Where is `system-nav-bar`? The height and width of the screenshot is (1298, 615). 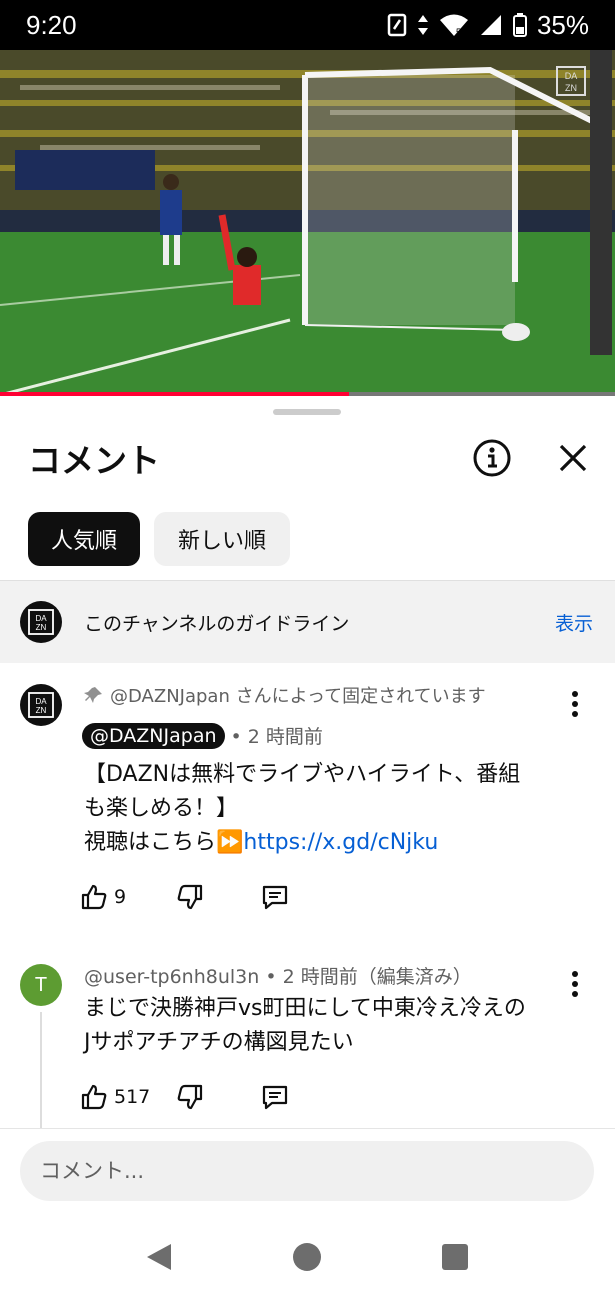
system-nav-bar is located at coordinates (307, 1258).